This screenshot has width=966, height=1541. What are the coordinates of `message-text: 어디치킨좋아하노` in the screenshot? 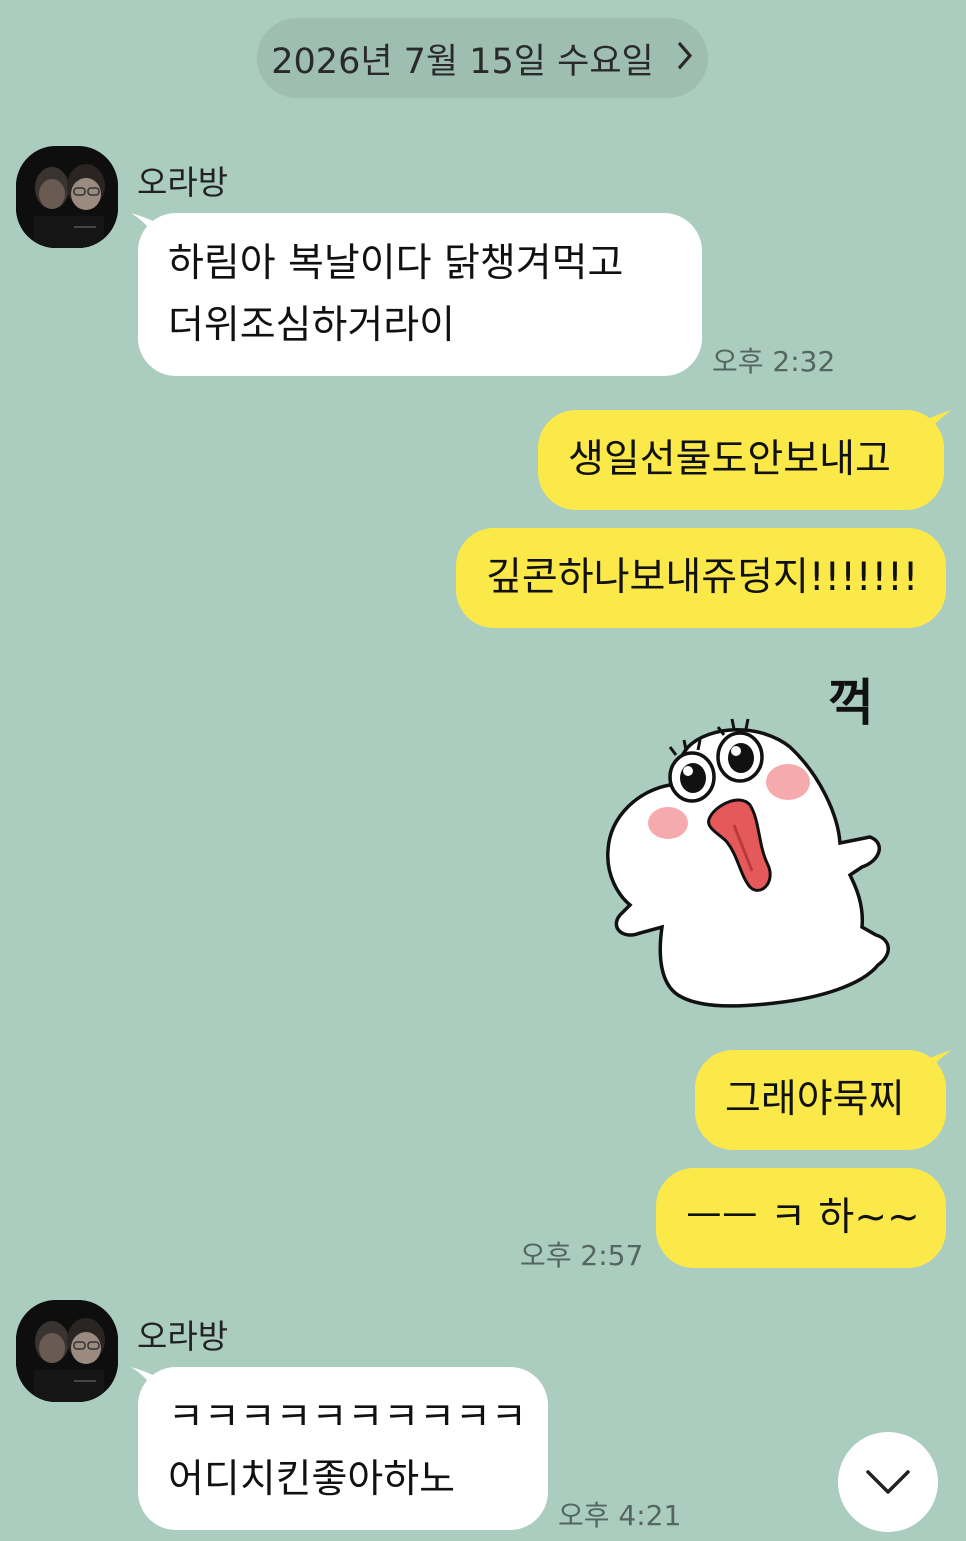 It's located at (312, 1479).